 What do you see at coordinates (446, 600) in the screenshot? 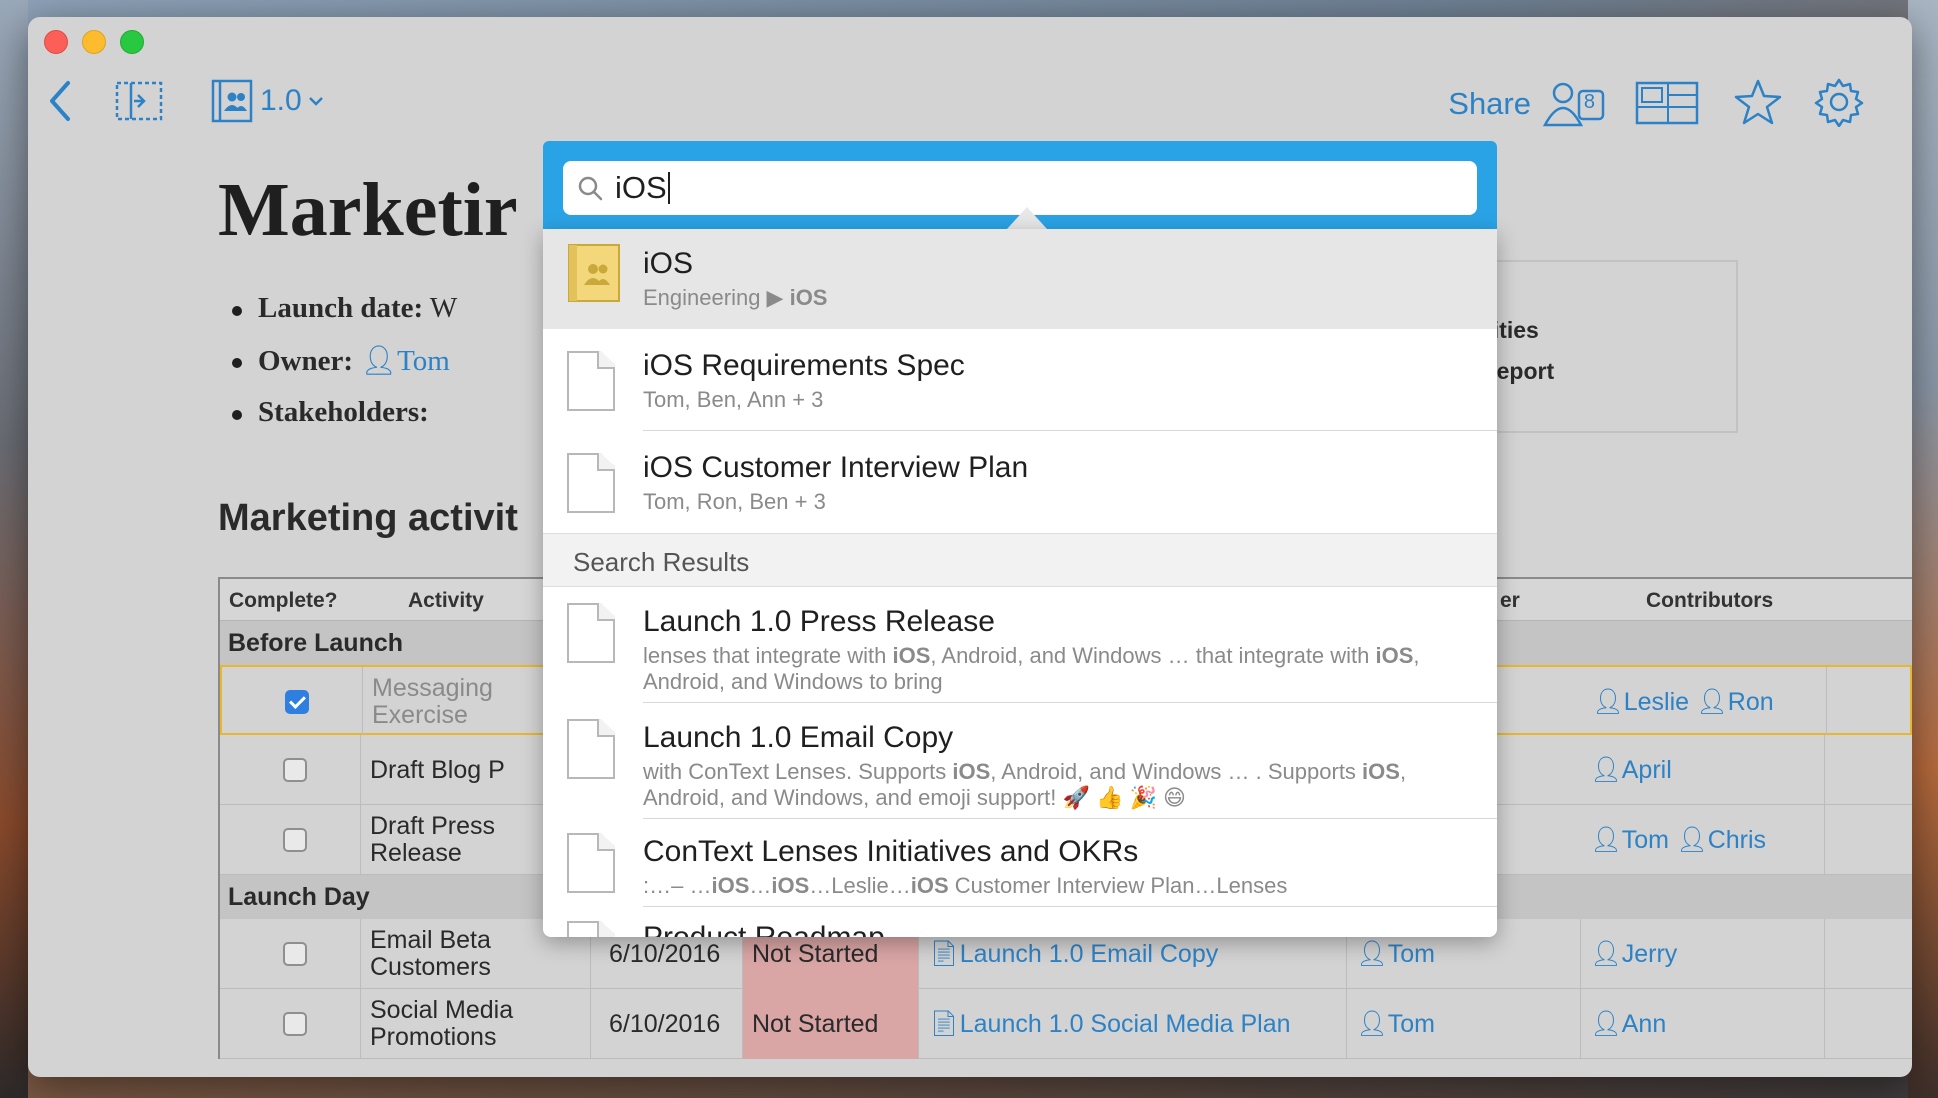
I see `col-activity: Activity` at bounding box center [446, 600].